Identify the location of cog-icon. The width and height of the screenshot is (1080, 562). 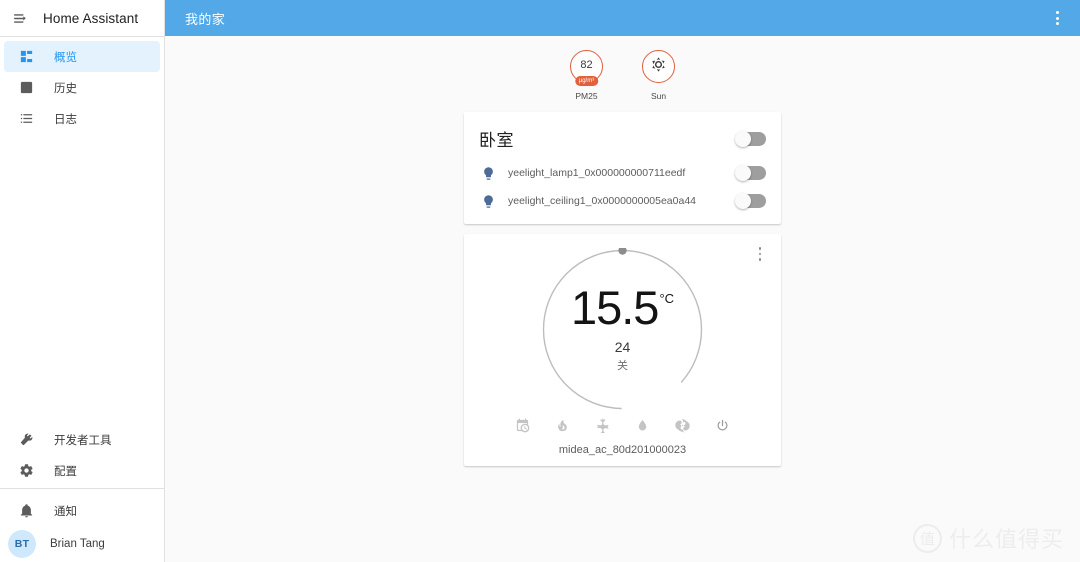
(26, 471).